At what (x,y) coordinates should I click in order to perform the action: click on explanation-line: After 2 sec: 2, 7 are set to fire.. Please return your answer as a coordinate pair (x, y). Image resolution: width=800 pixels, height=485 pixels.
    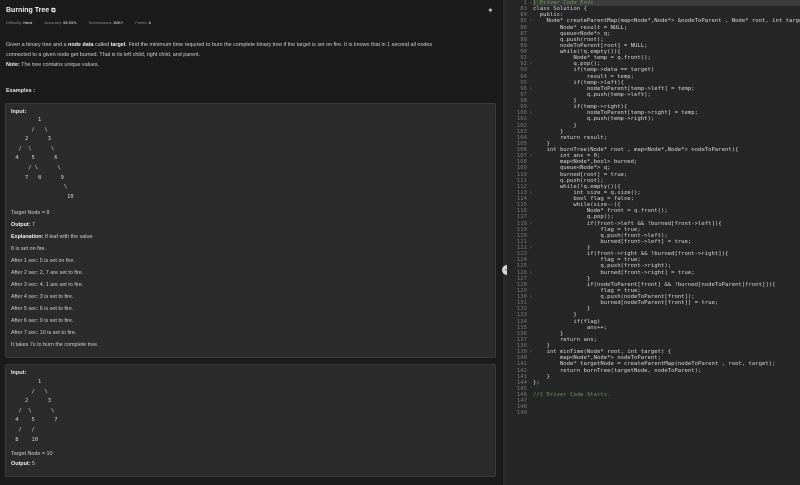
    Looking at the image, I should click on (47, 273).